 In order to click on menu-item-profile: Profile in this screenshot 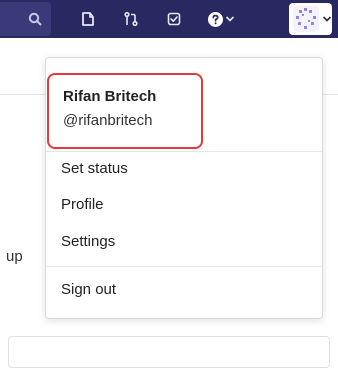, I will do `click(82, 204)`.